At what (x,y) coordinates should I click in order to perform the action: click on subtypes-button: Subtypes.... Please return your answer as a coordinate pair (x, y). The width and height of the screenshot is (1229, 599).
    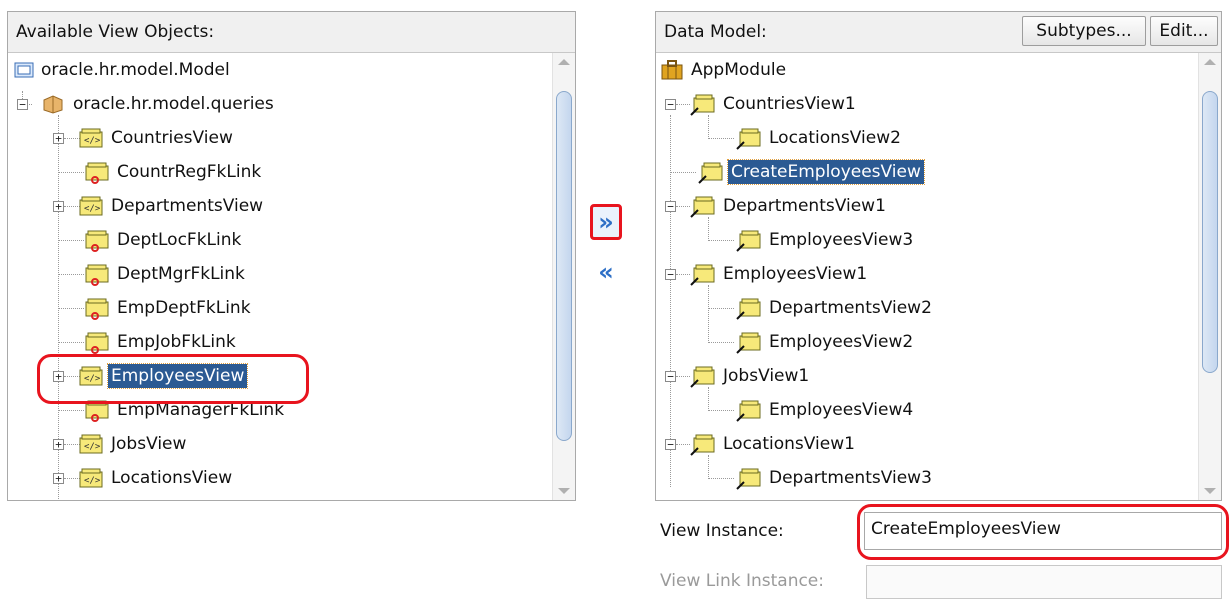
    Looking at the image, I should click on (1084, 31).